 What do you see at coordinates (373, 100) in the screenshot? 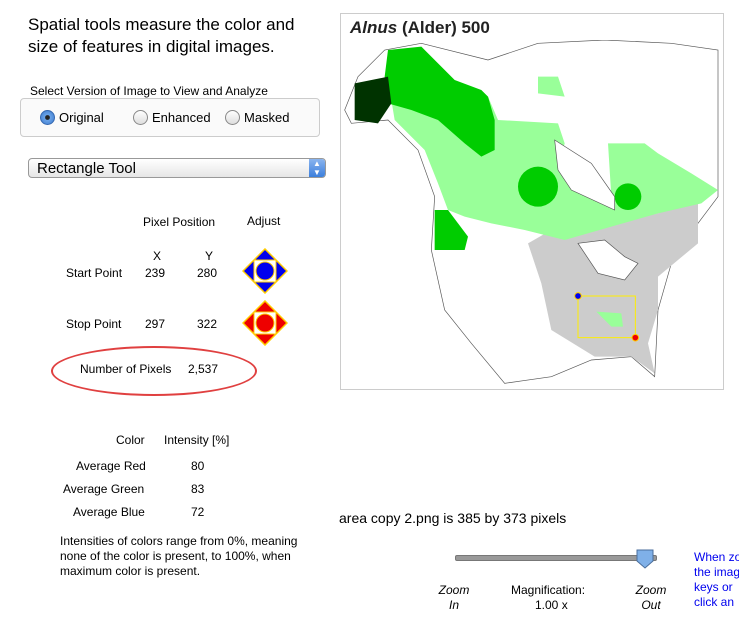
I see `range-dark` at bounding box center [373, 100].